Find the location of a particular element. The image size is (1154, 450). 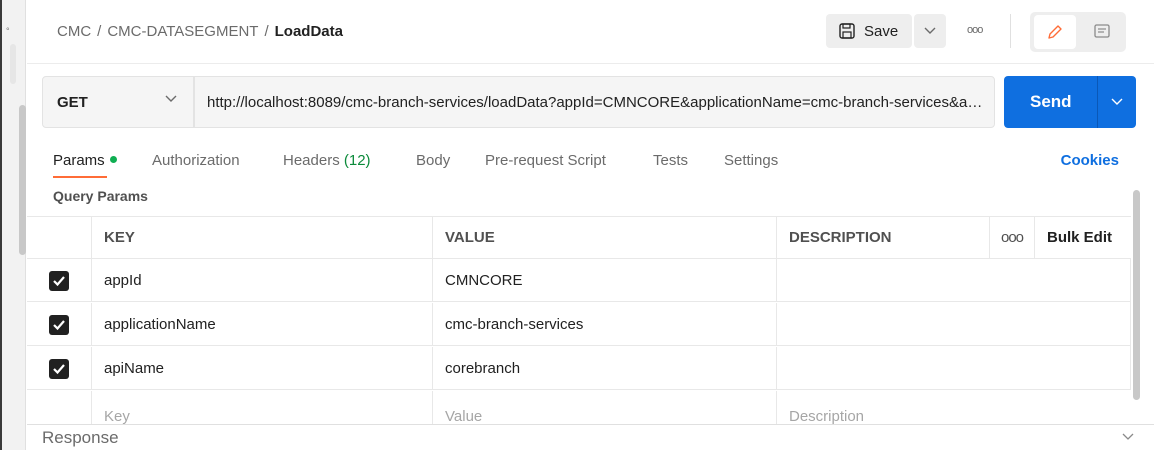

tab-headers: Headers (12) is located at coordinates (327, 160).